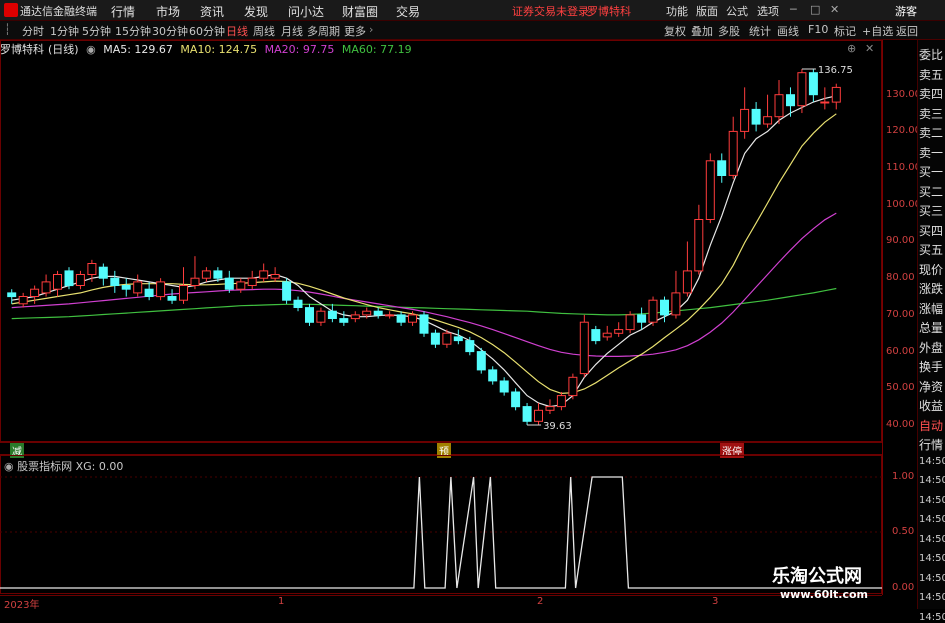  I want to click on title-bar, so click(472, 10).